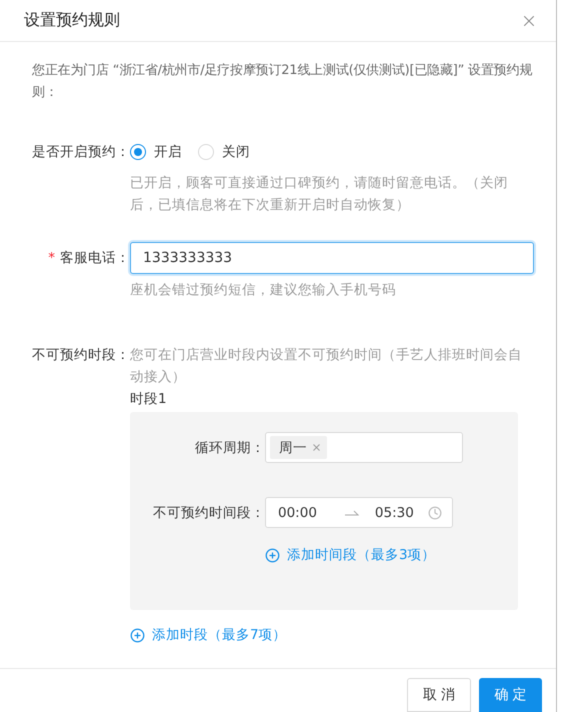  Describe the element at coordinates (435, 513) in the screenshot. I see `clock-icon` at that location.